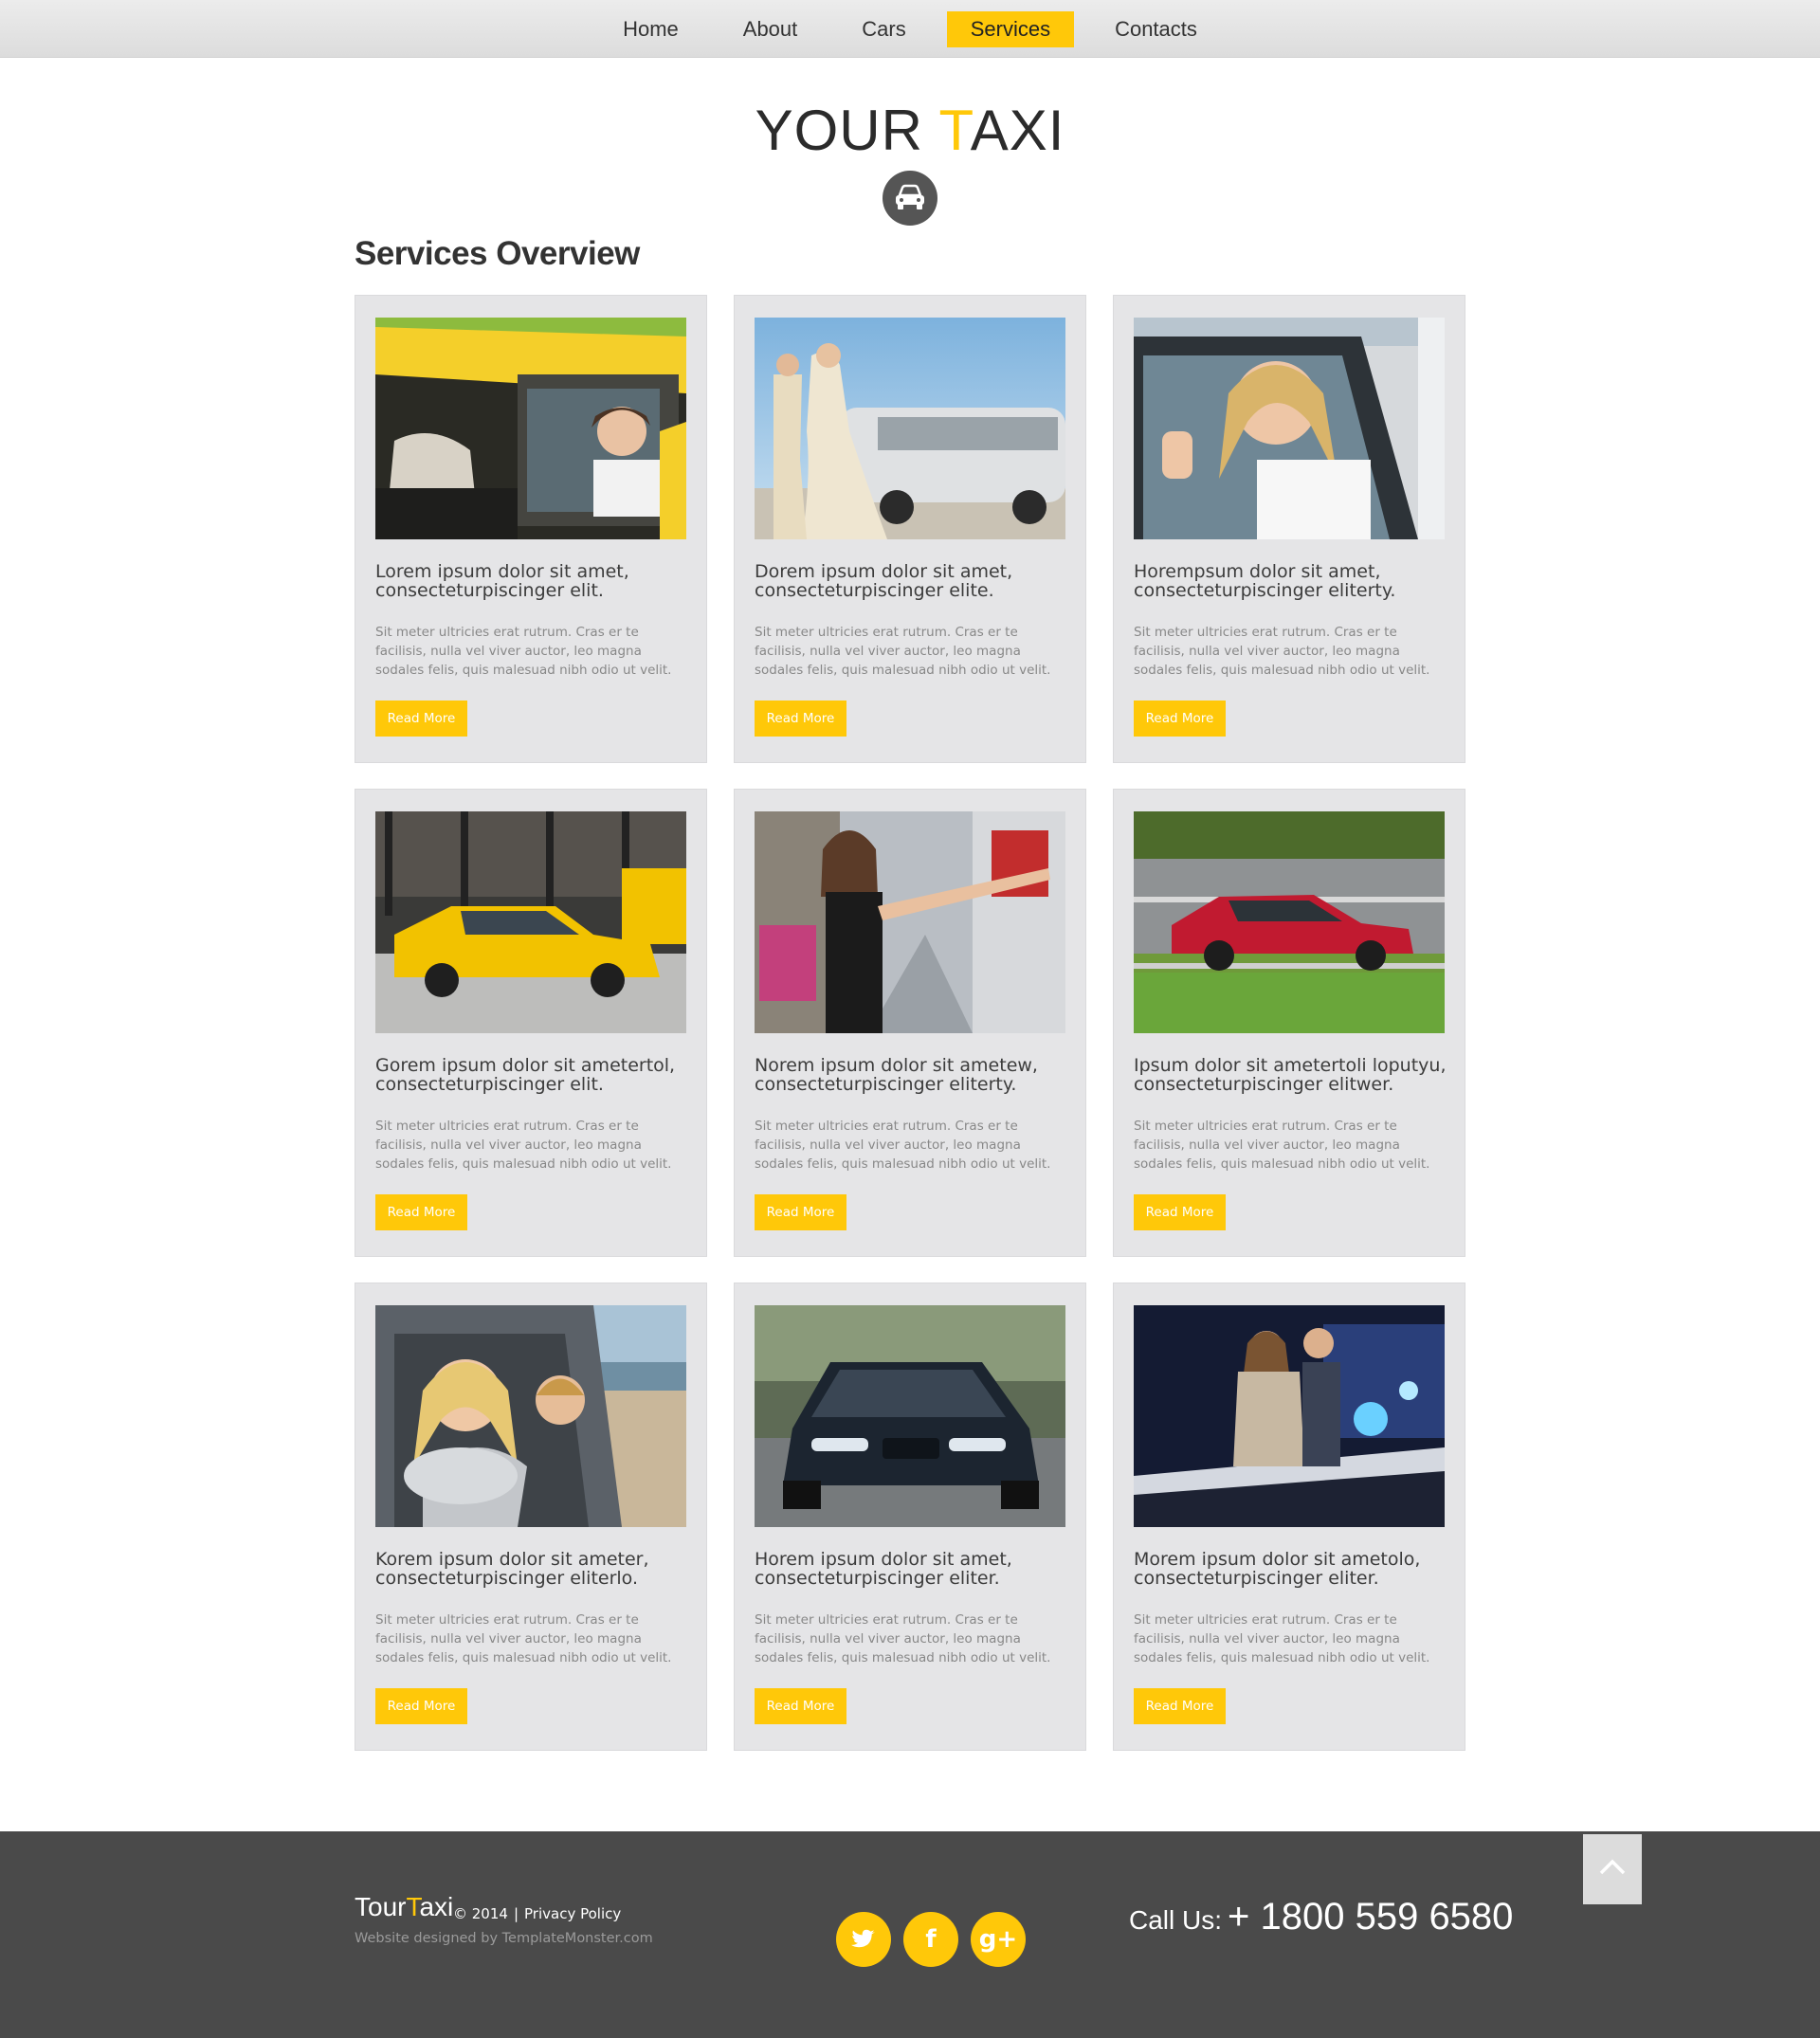  I want to click on brand-accent: T, so click(413, 1906).